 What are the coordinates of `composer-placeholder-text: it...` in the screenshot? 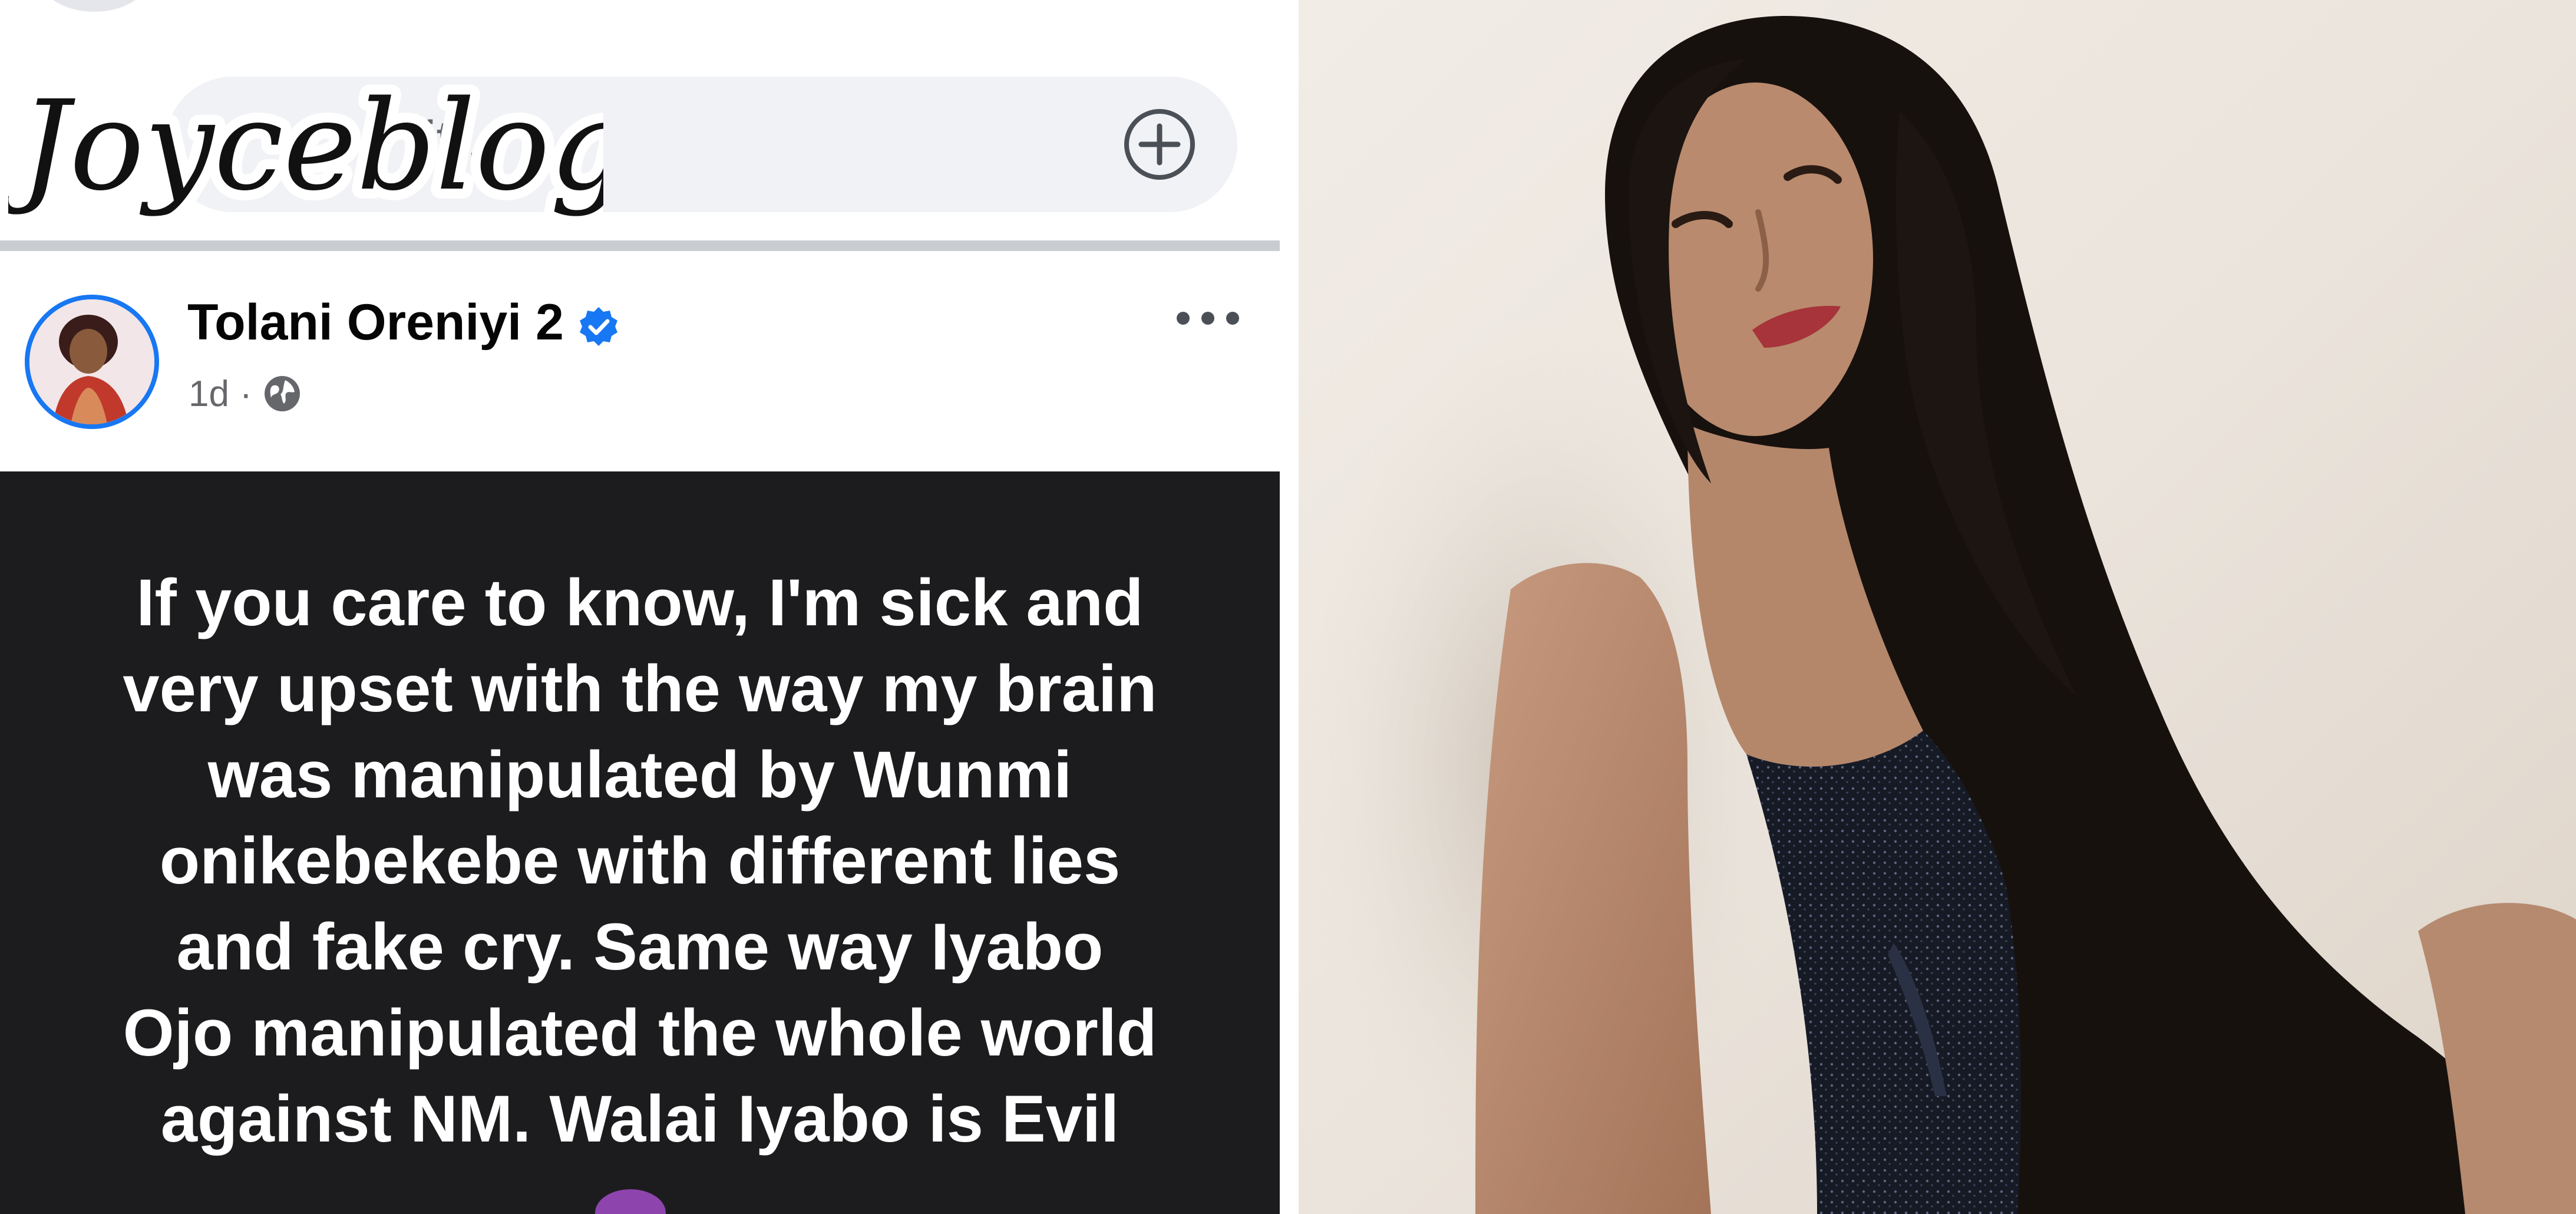 It's located at (460, 140).